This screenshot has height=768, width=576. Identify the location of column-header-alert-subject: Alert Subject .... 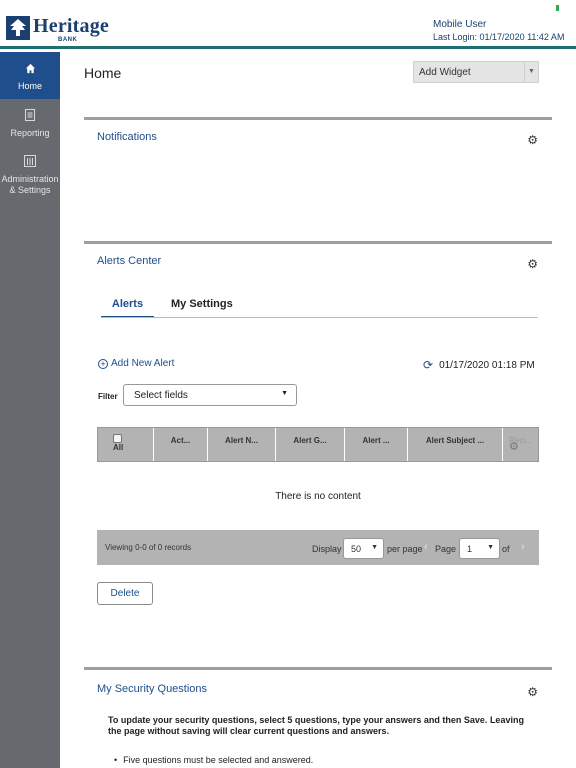
(455, 444).